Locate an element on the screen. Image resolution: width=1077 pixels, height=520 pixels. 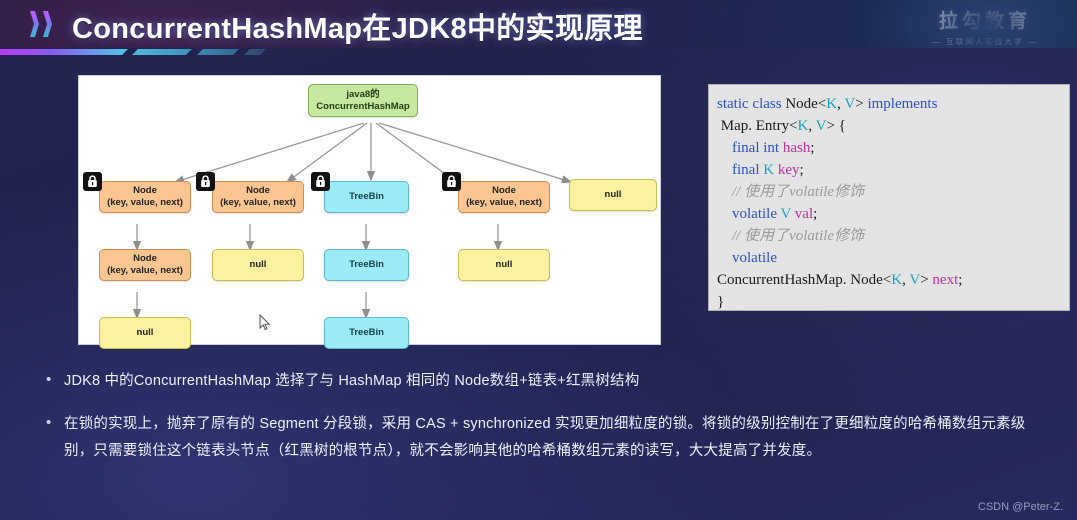
brand-logo: 拉勾教育 — 互联网人实战大学 — is located at coordinates (985, 26).